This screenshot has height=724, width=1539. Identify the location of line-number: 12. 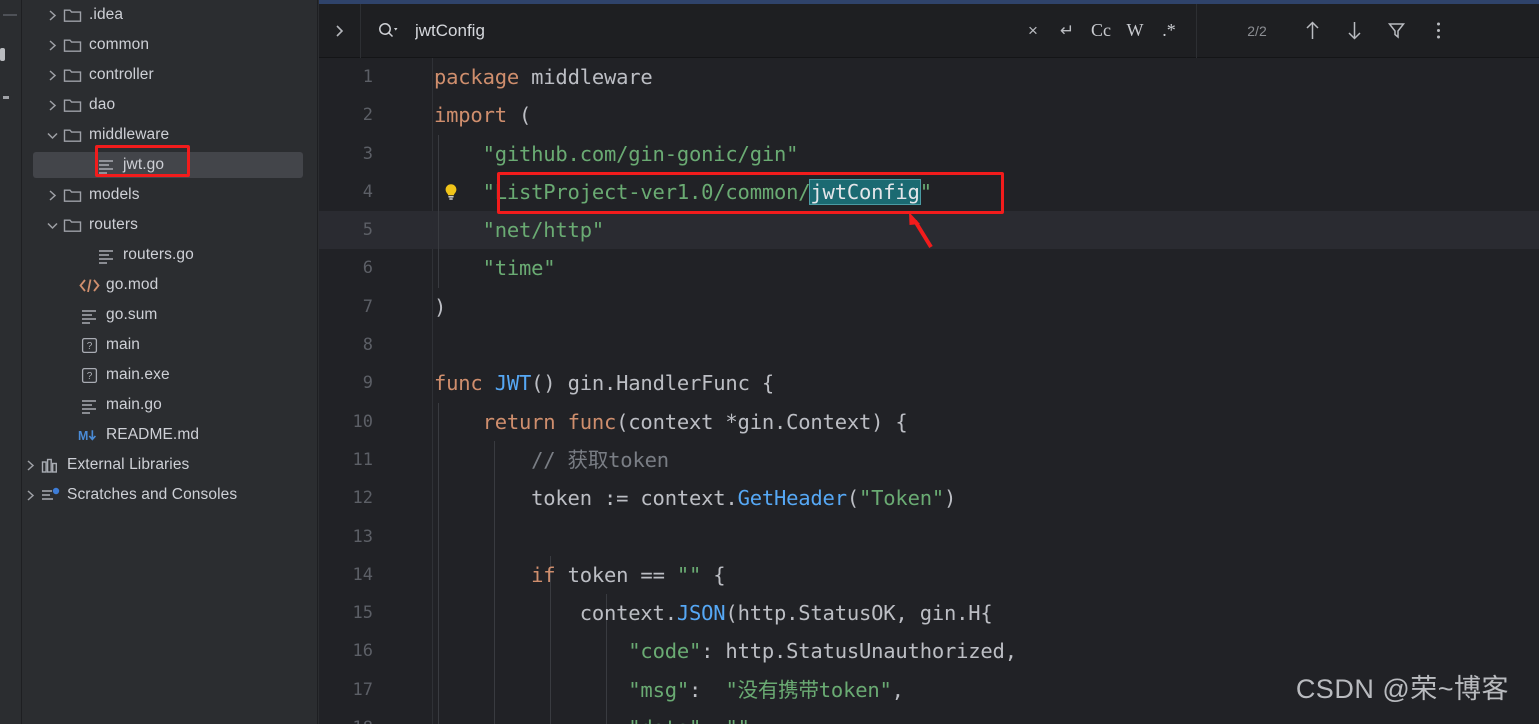
(362, 498).